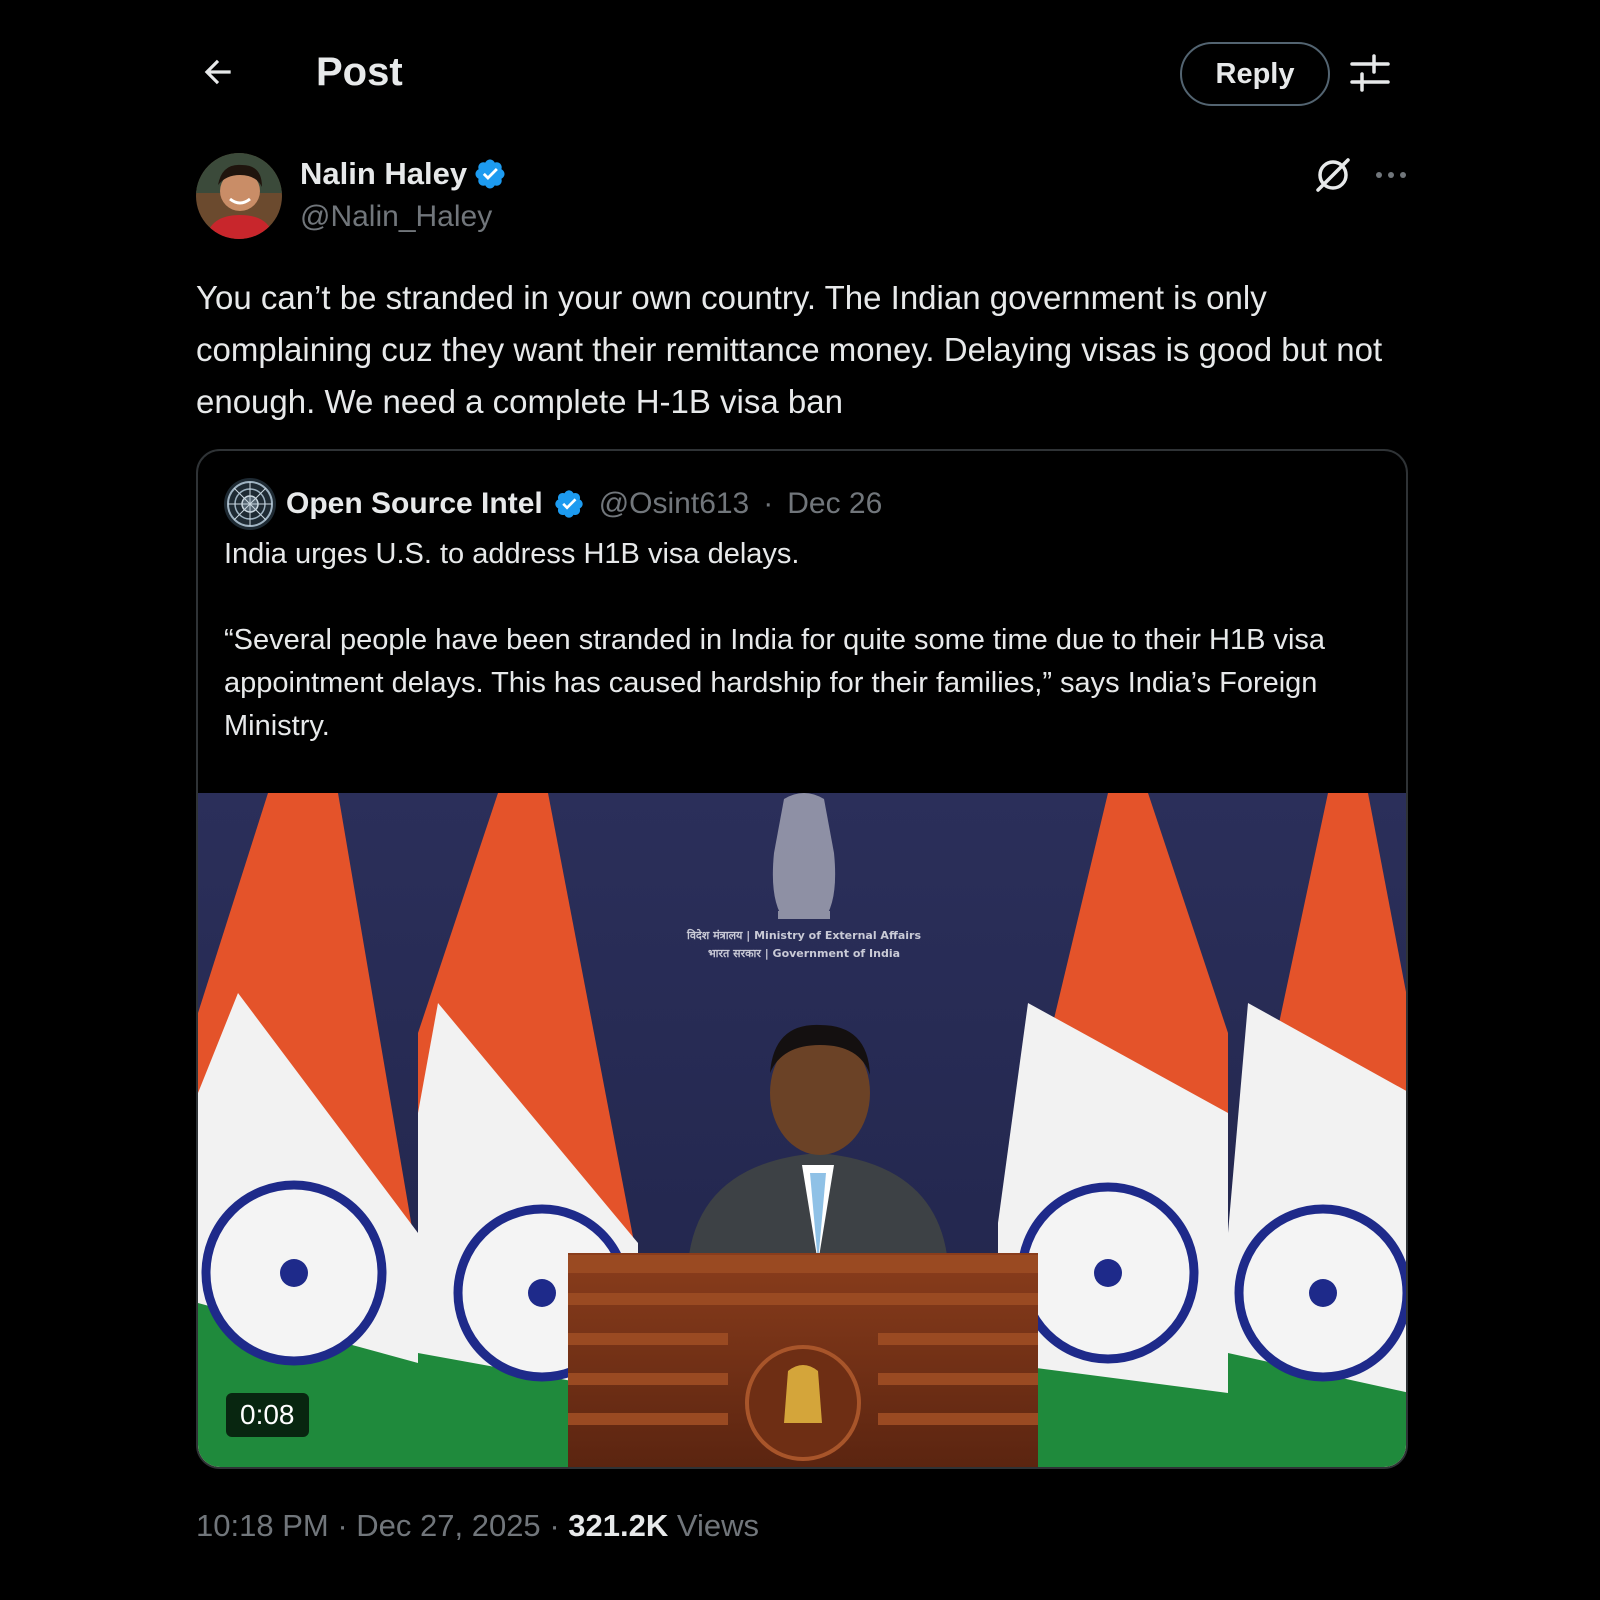 The image size is (1600, 1600). What do you see at coordinates (618, 1525) in the screenshot?
I see `views-count: 321.2K` at bounding box center [618, 1525].